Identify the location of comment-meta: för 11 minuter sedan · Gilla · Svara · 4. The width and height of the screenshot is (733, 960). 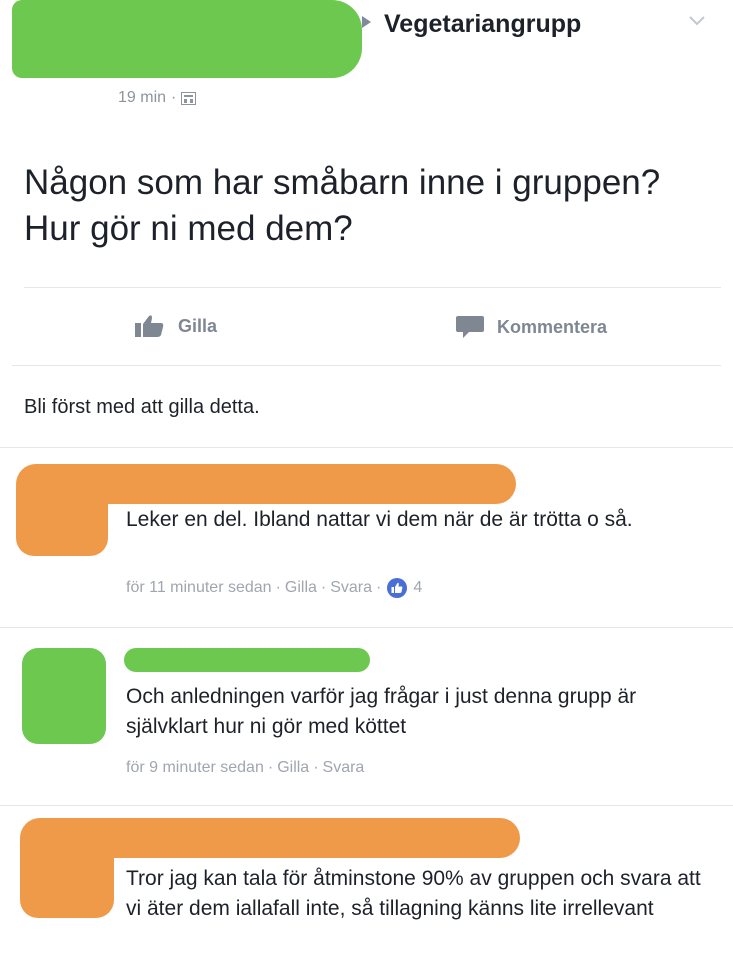
(274, 588).